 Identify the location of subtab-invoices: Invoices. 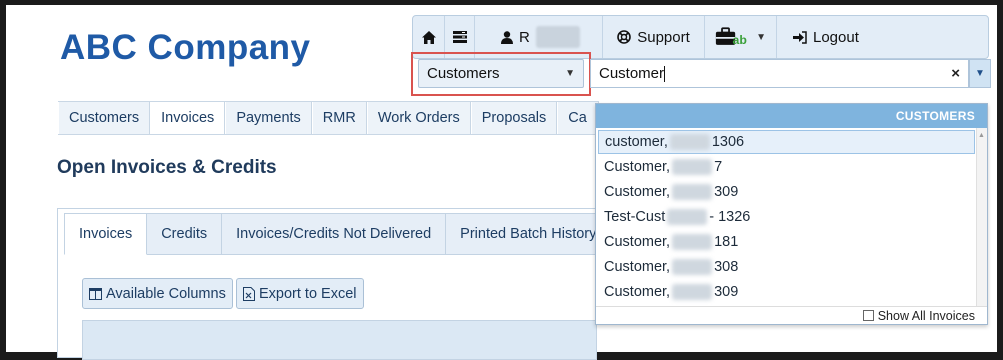
(106, 234).